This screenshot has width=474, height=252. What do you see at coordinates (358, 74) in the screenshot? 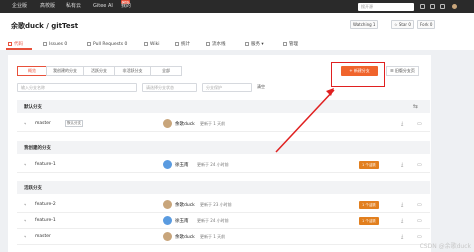
I see `highlight-box` at bounding box center [358, 74].